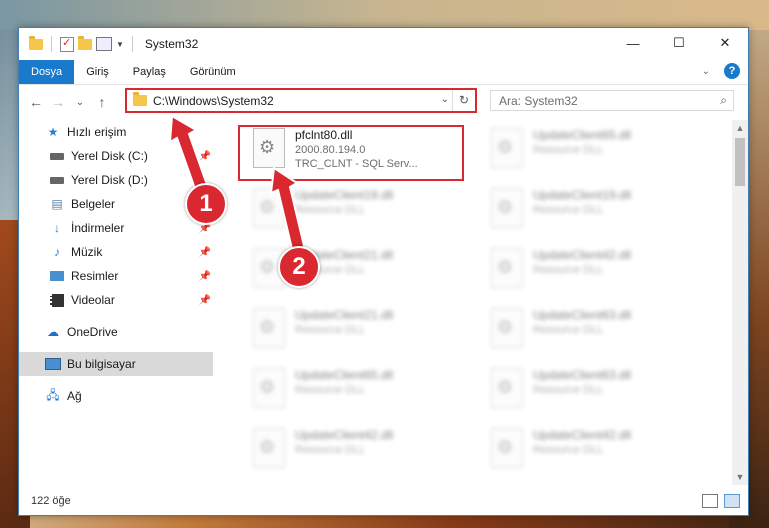 The width and height of the screenshot is (769, 528). What do you see at coordinates (237, 184) in the screenshot?
I see `annotation-arrows` at bounding box center [237, 184].